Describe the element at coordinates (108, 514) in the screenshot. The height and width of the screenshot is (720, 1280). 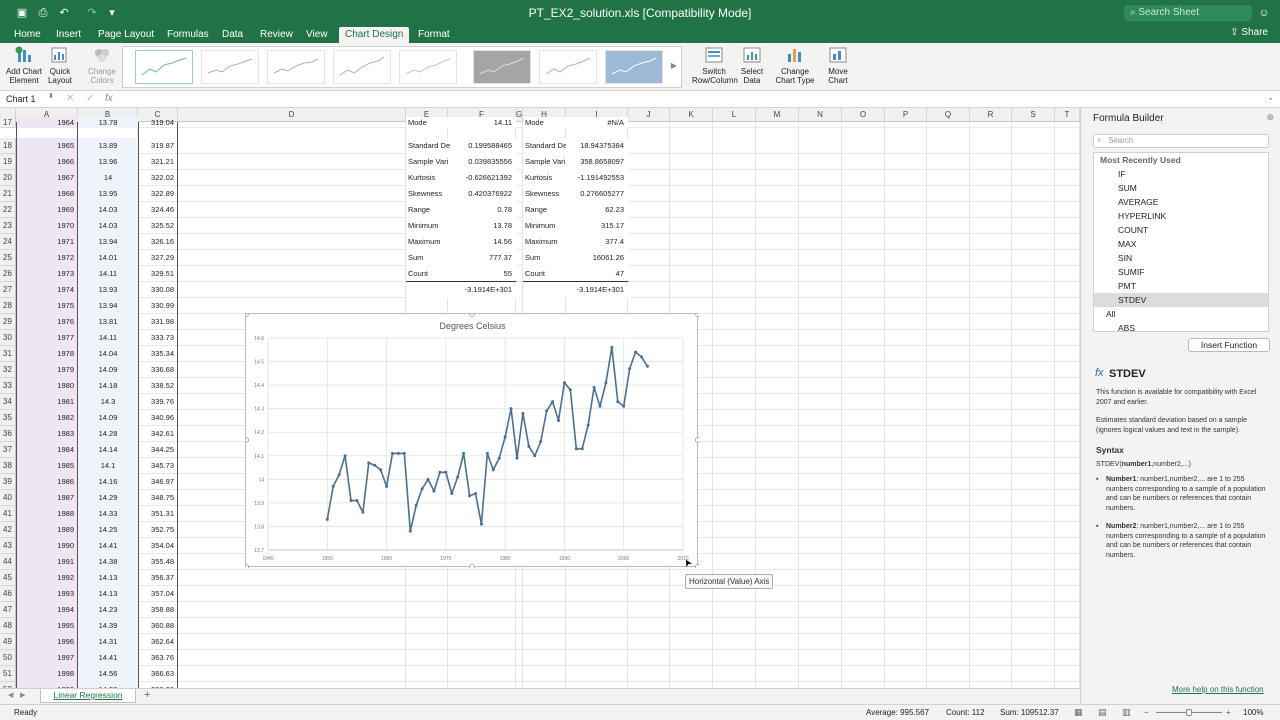
I see `table-cell: 14.33` at that location.